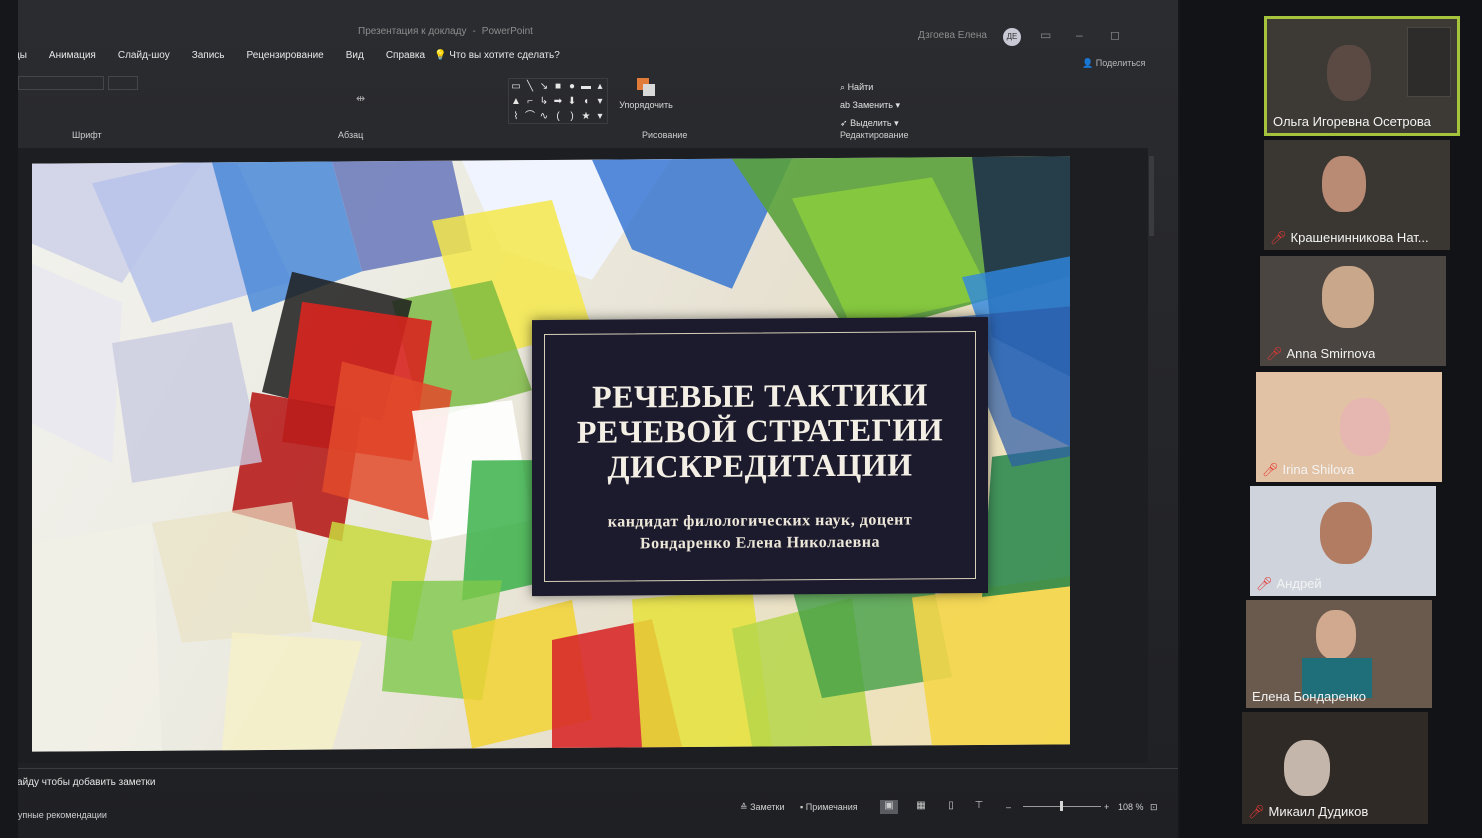 The image size is (1482, 838). I want to click on participant-tile: 🎤︎ Anna Smirnova, so click(1353, 311).